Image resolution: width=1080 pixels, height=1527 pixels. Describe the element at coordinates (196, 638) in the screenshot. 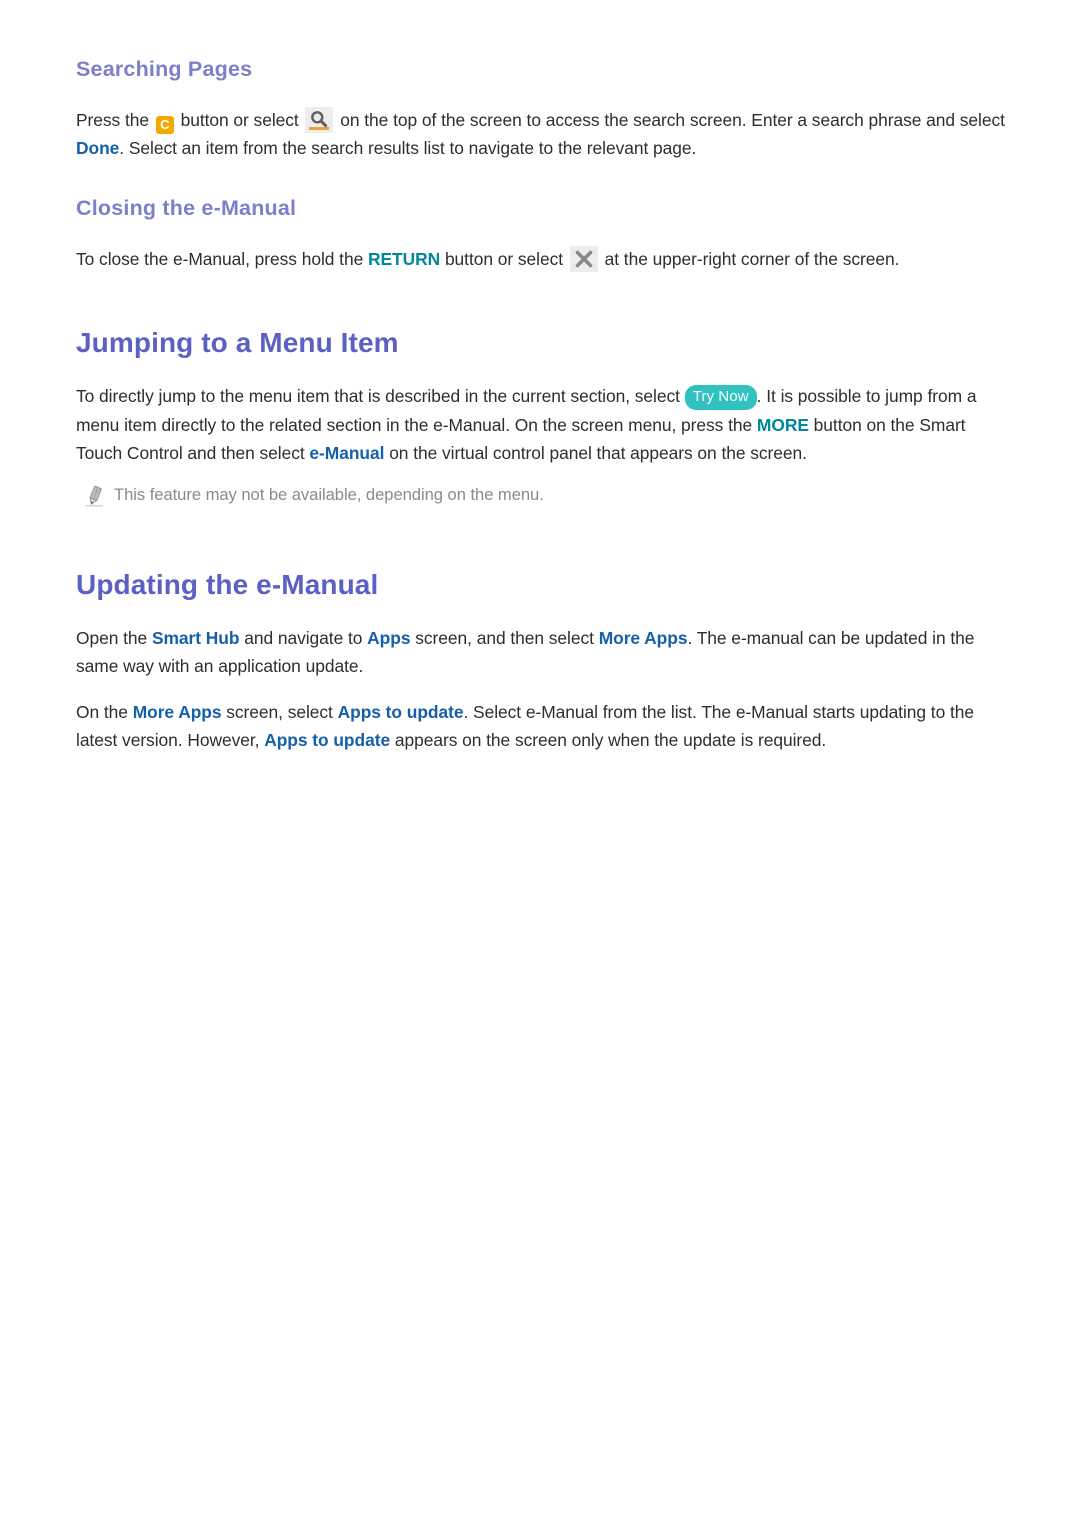

I see `link-smart-hub: Smart Hub` at that location.